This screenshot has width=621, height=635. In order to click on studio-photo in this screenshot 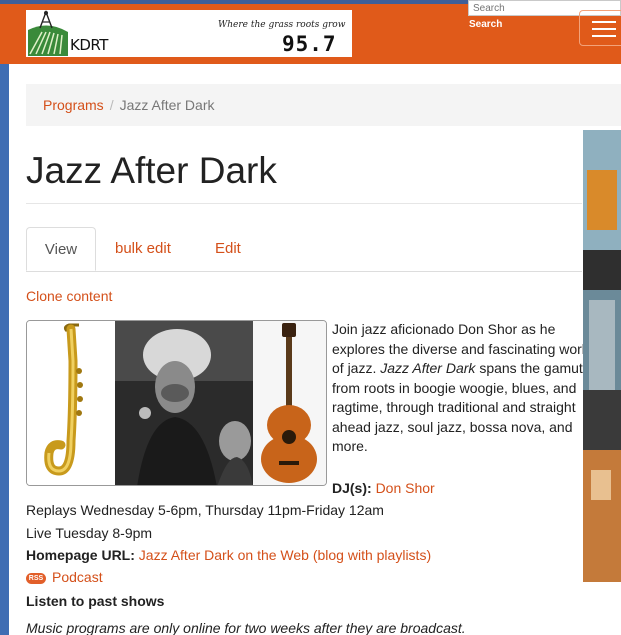, I will do `click(602, 356)`.